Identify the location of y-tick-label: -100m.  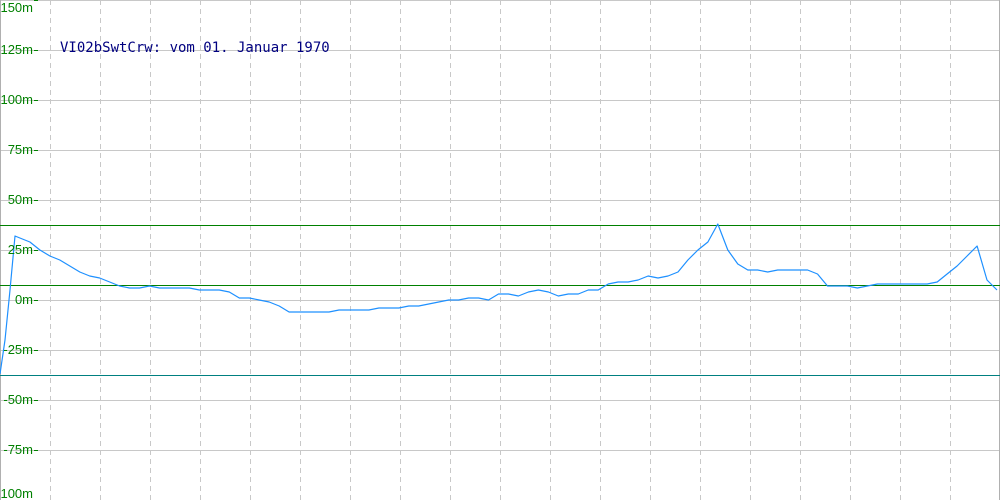
(16, 493).